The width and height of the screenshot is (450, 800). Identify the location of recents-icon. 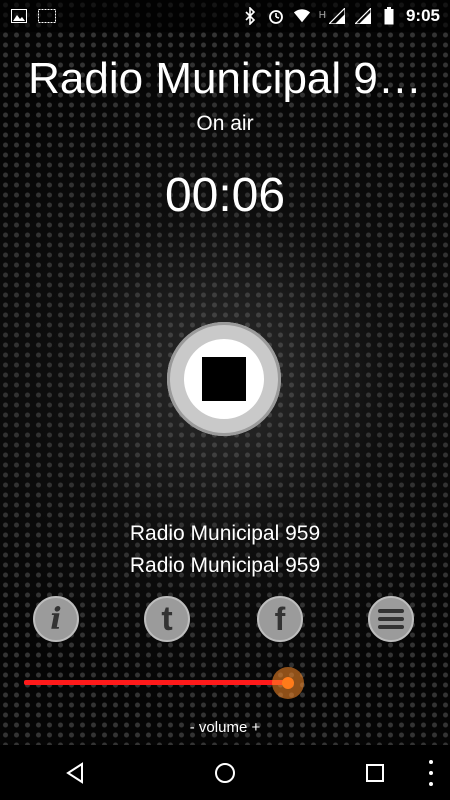
(375, 773).